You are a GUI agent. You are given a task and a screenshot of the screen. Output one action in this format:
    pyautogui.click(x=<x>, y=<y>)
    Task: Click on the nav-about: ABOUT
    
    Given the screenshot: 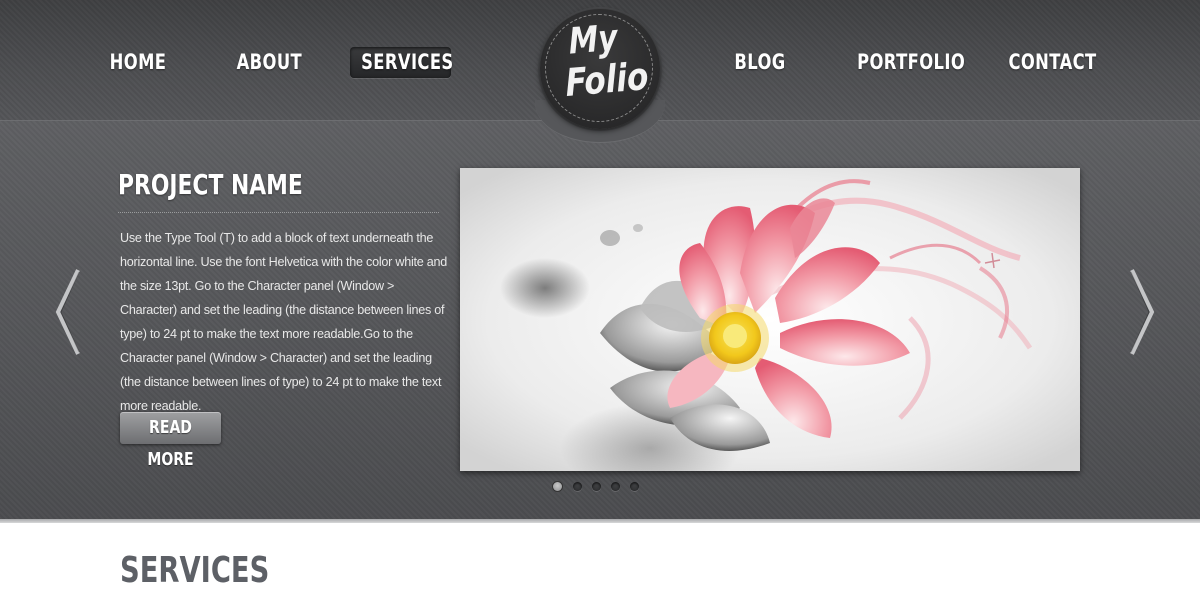 What is the action you would take?
    pyautogui.click(x=269, y=62)
    